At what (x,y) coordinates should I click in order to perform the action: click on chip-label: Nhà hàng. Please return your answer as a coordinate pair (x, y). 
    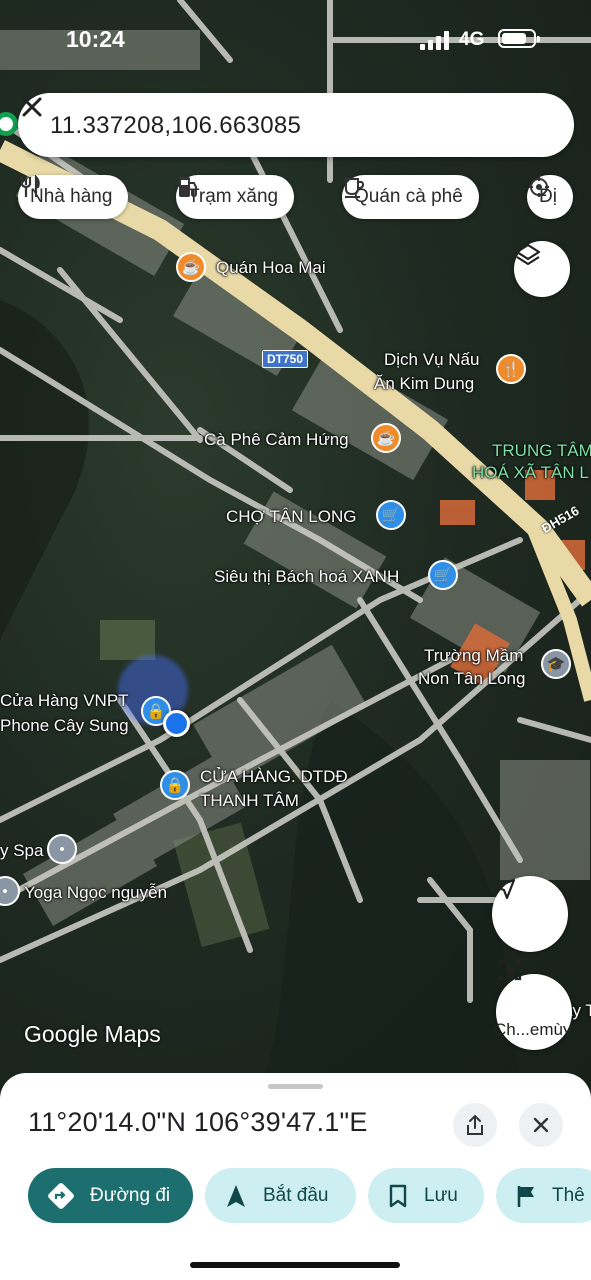
    Looking at the image, I should click on (71, 196).